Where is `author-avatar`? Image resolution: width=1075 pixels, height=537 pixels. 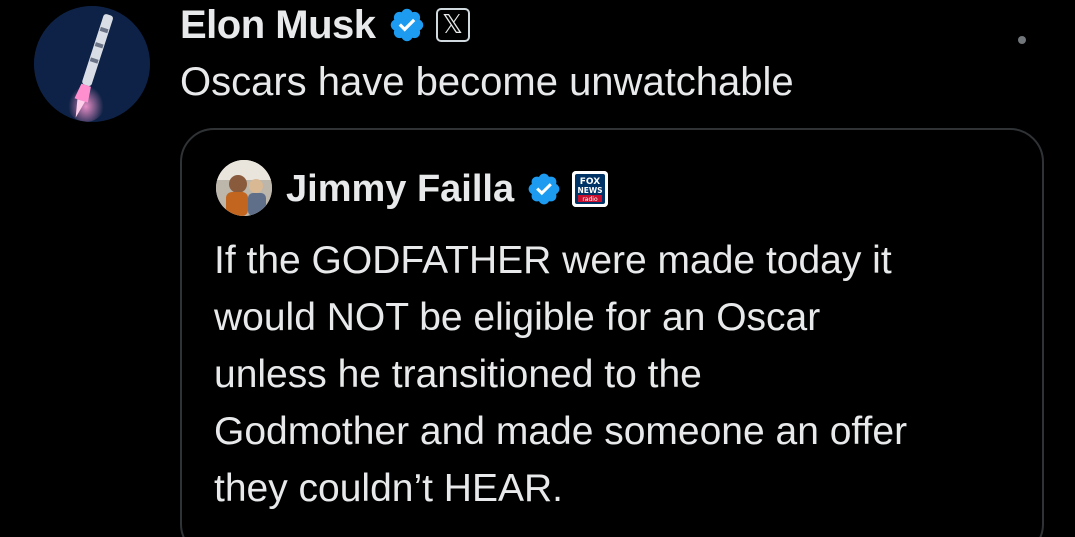 author-avatar is located at coordinates (92, 64).